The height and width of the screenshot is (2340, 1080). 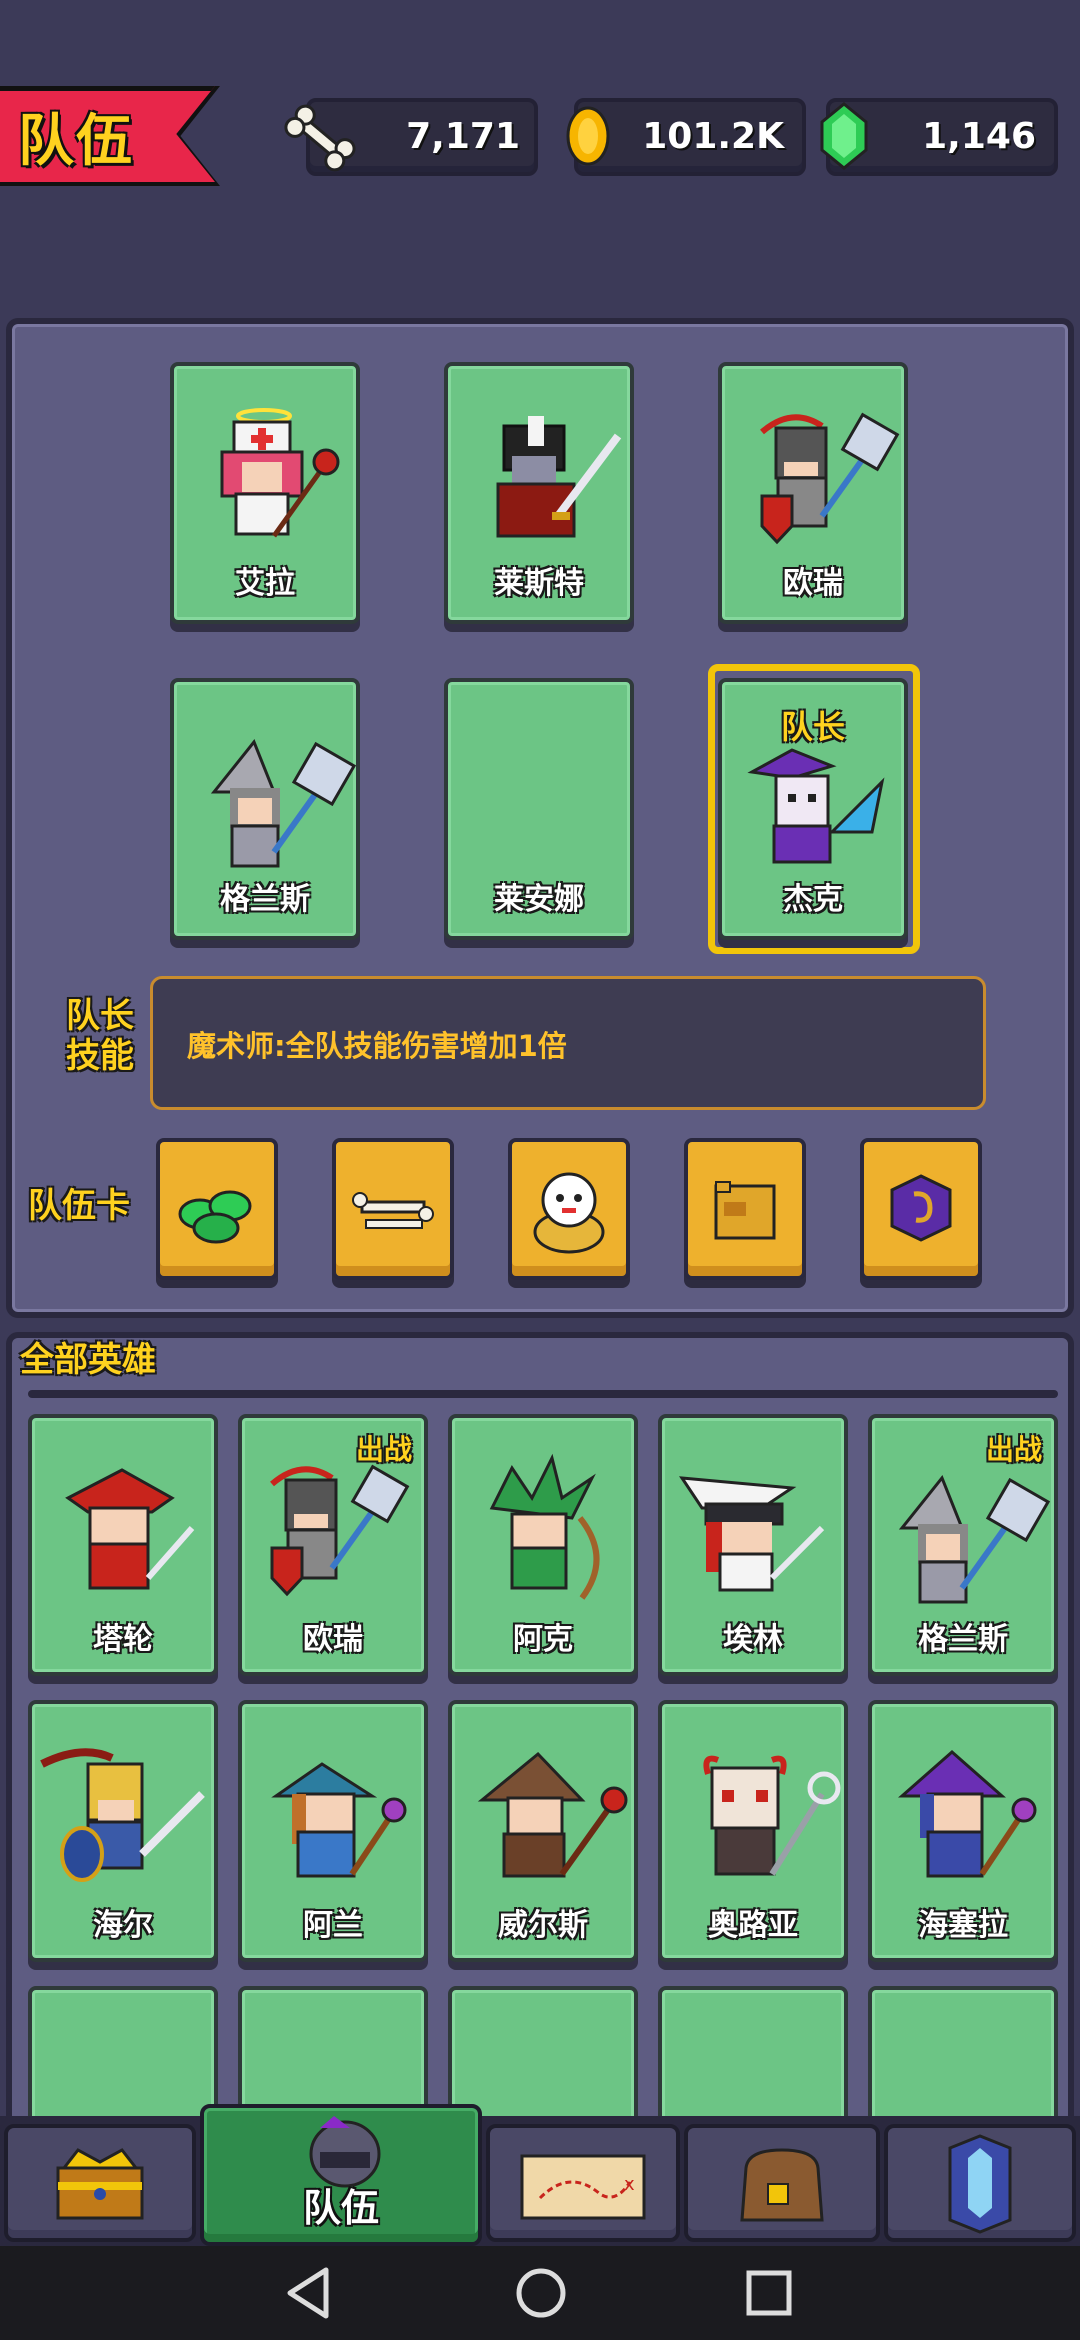 I want to click on purple-coin-icon, so click(x=921, y=1208).